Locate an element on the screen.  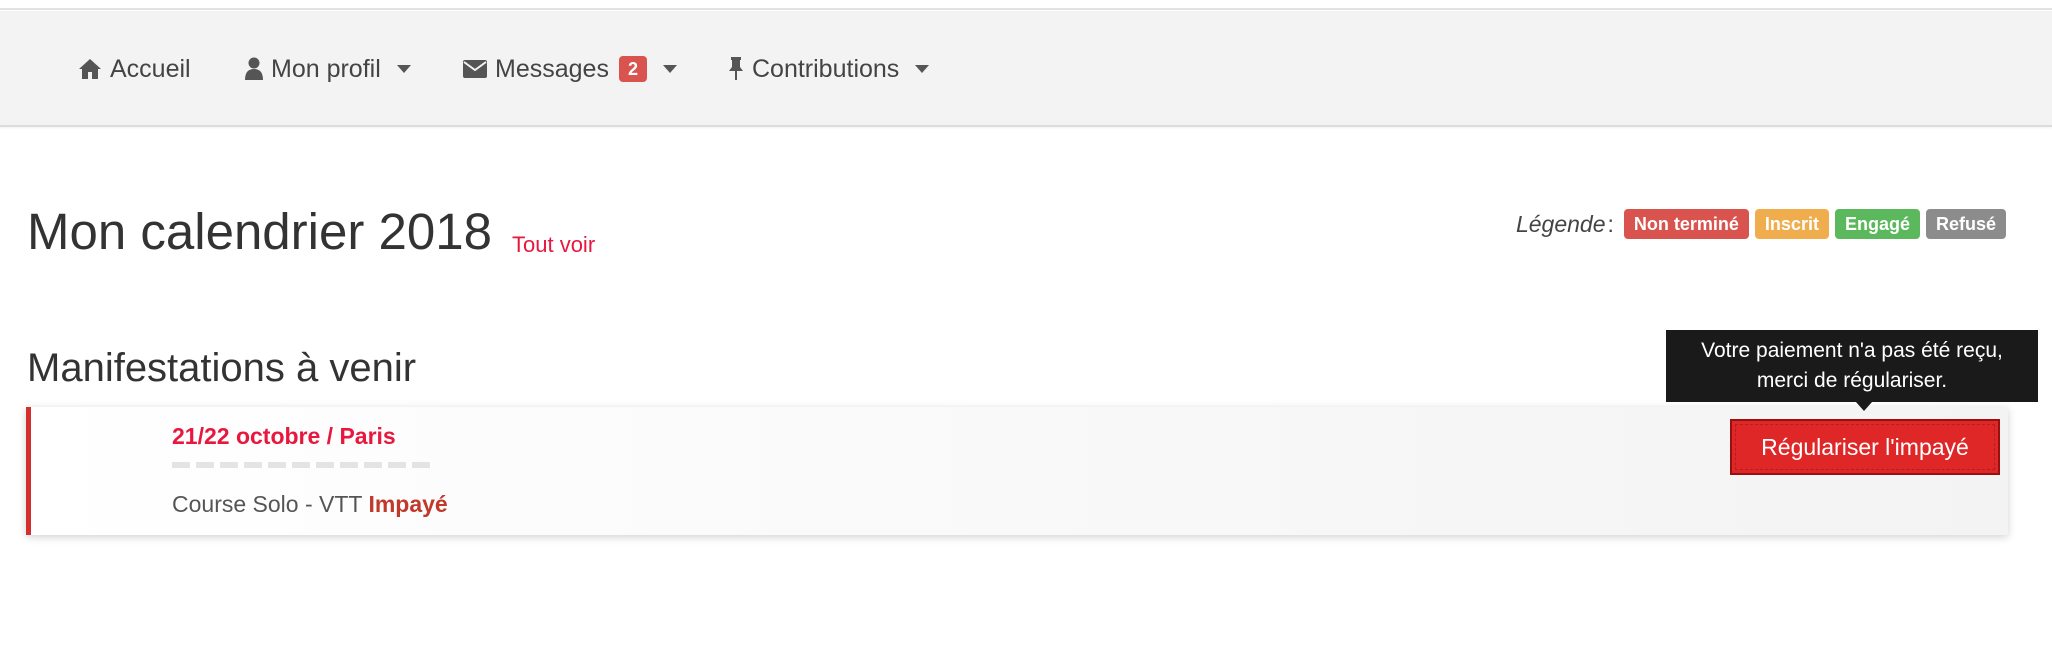
nav-messages: Messages 2 is located at coordinates (570, 69).